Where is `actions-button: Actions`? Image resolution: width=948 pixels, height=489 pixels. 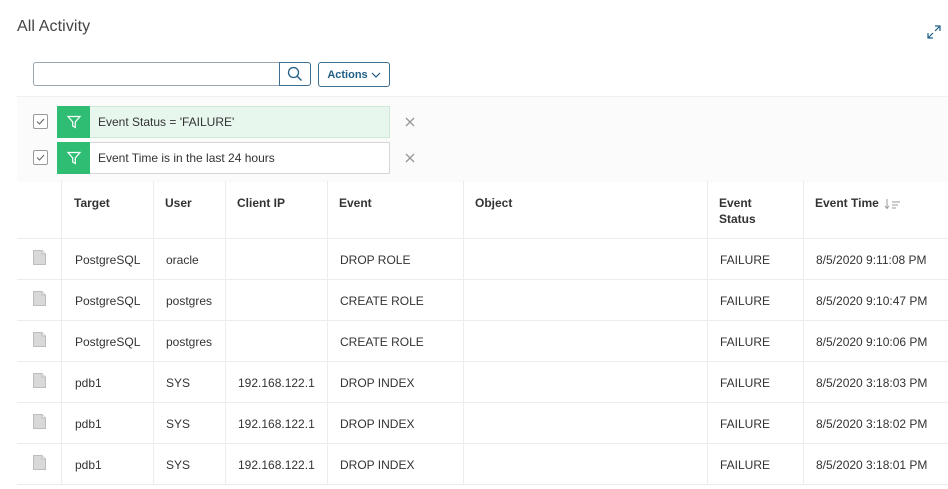
actions-button: Actions is located at coordinates (354, 74).